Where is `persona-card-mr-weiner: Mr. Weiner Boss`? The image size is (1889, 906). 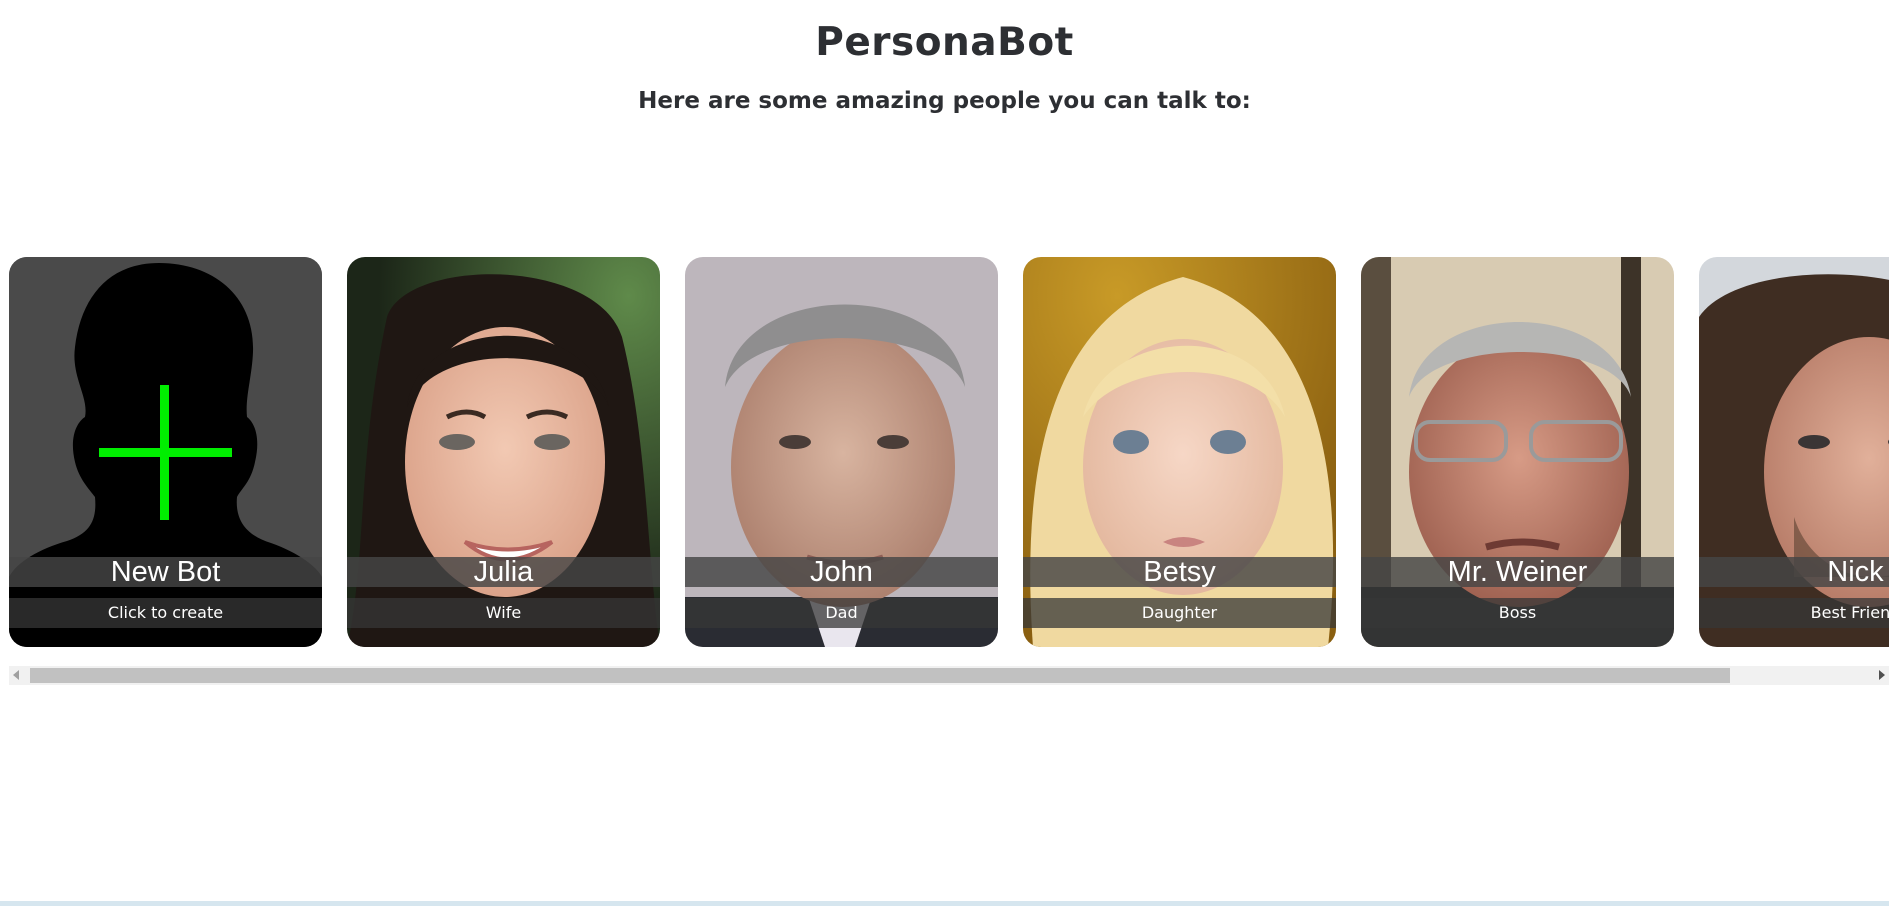
persona-card-mr-weiner: Mr. Weiner Boss is located at coordinates (1517, 452).